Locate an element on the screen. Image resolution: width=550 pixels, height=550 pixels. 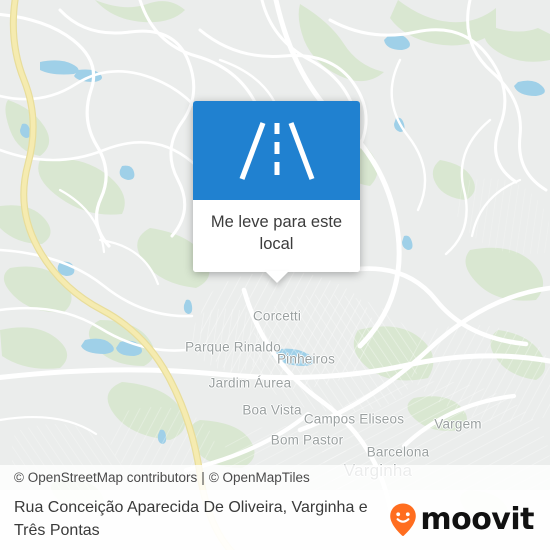
navigate-here-popup: Me leve para este local is located at coordinates (276, 192).